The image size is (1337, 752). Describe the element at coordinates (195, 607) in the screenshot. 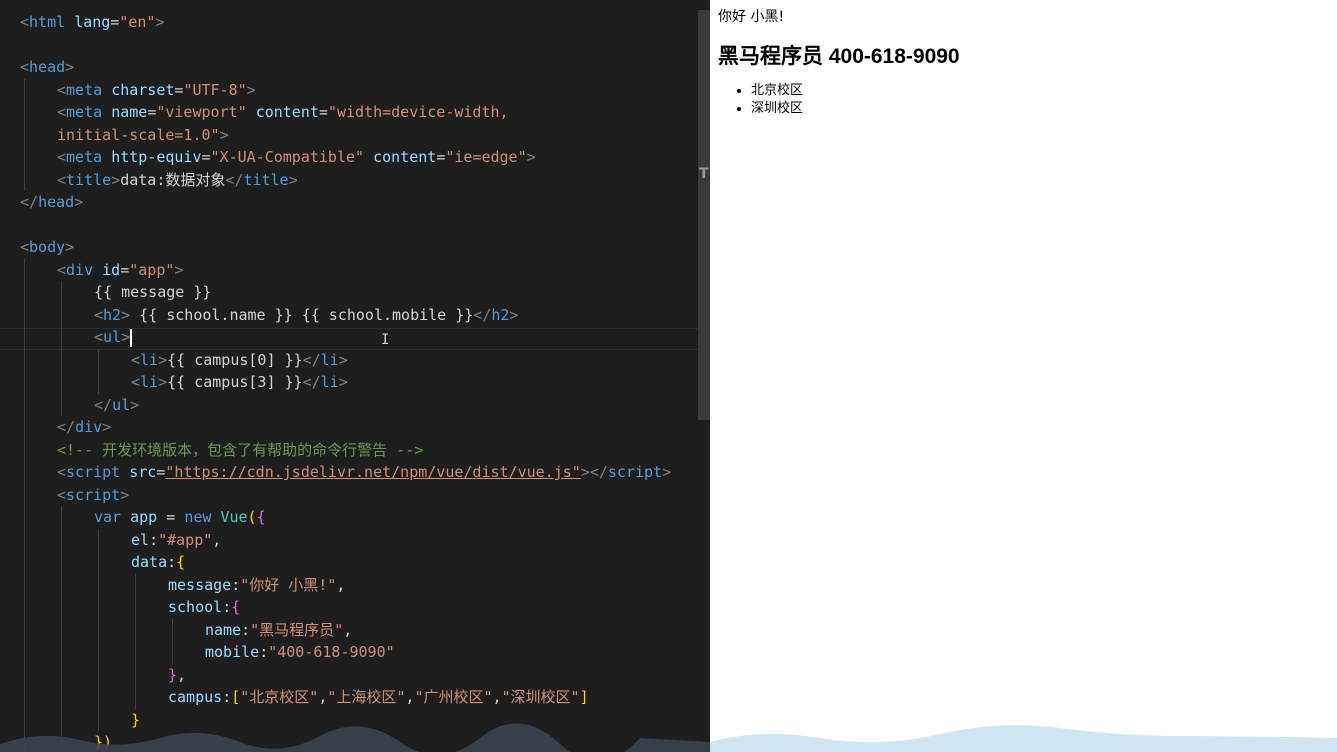

I see `code-token: school` at that location.